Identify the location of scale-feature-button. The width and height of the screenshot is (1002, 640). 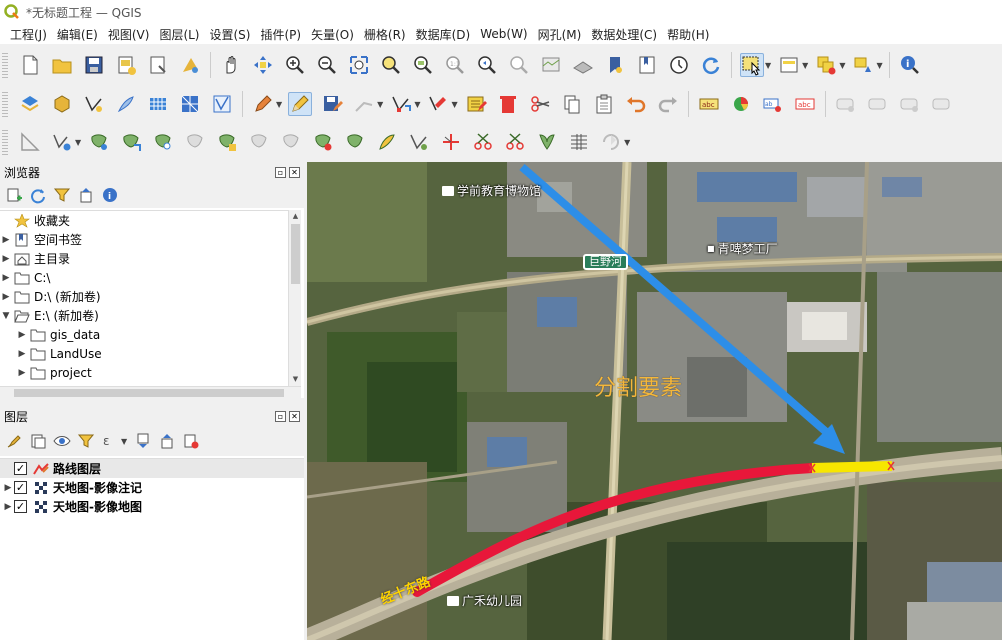
(131, 142).